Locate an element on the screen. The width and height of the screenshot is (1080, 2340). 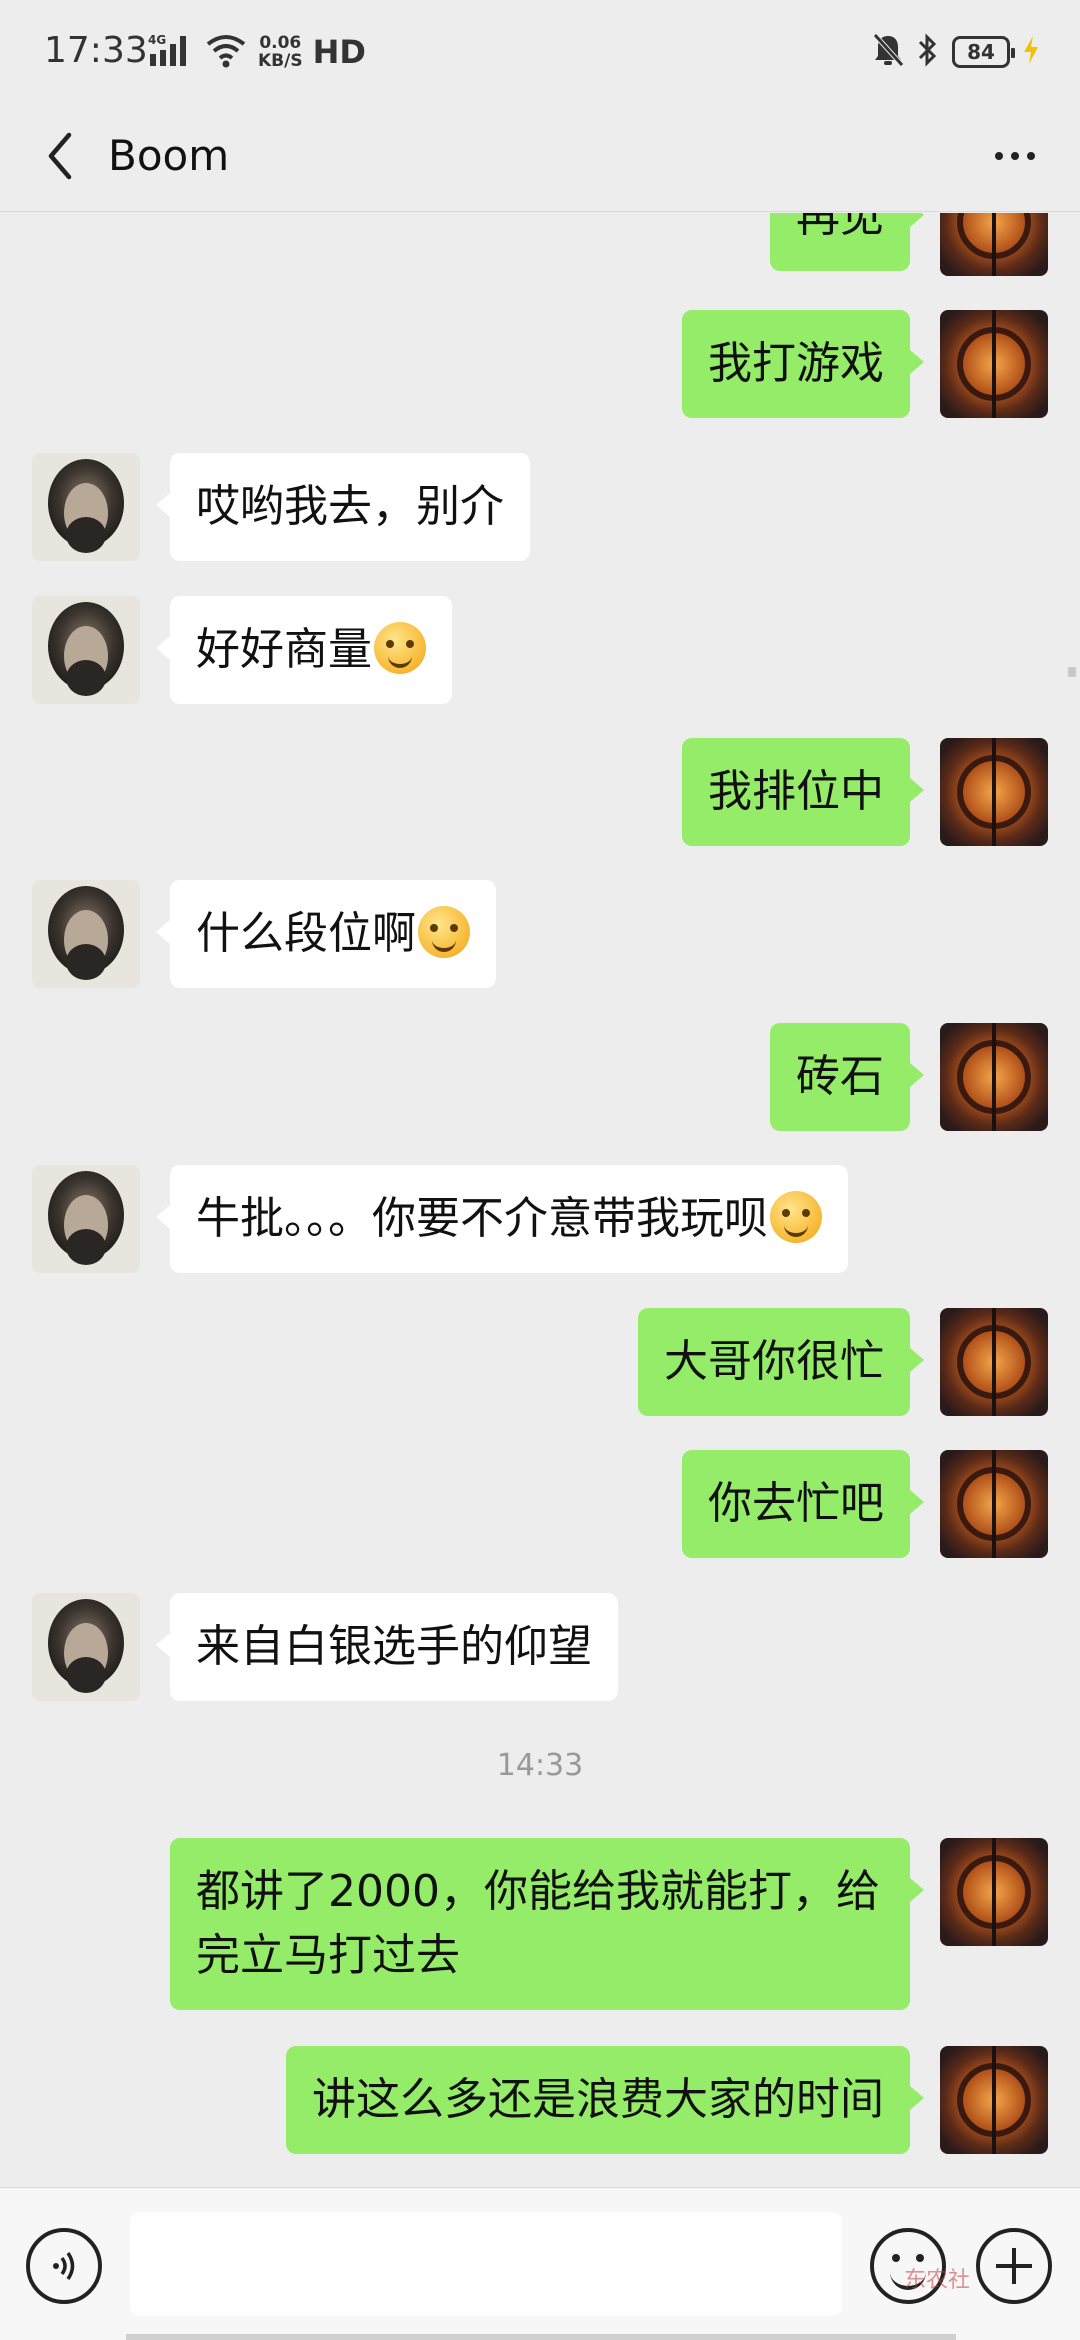
message-text: 牛批。。。你要不介意带我玩呗 is located at coordinates (482, 1218).